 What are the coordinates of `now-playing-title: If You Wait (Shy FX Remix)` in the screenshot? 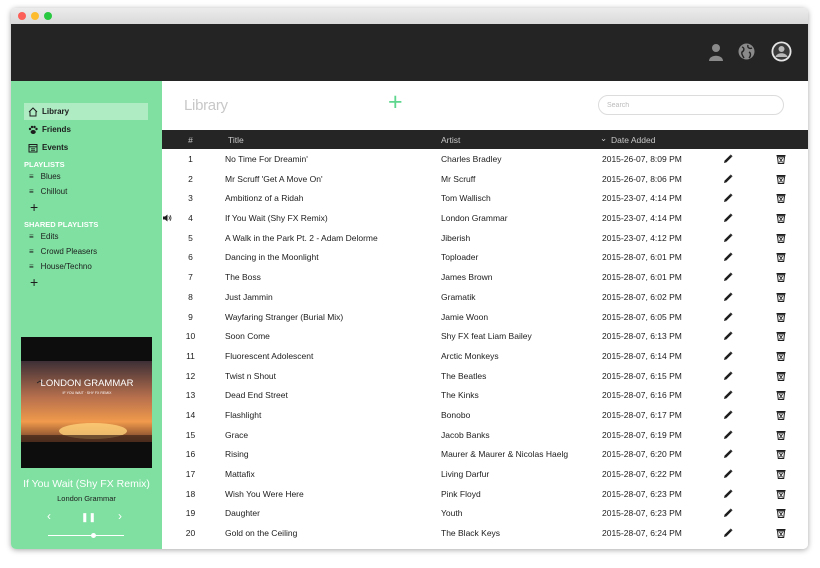 It's located at (86, 484).